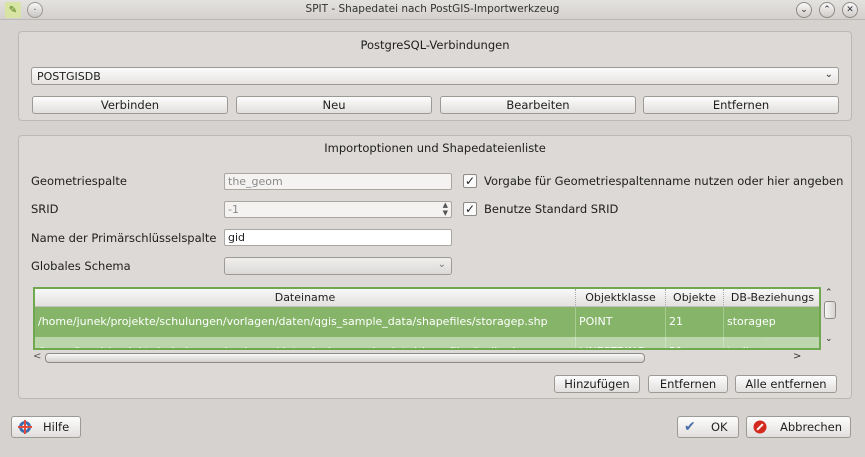  I want to click on vertical-scroll-thumb, so click(830, 310).